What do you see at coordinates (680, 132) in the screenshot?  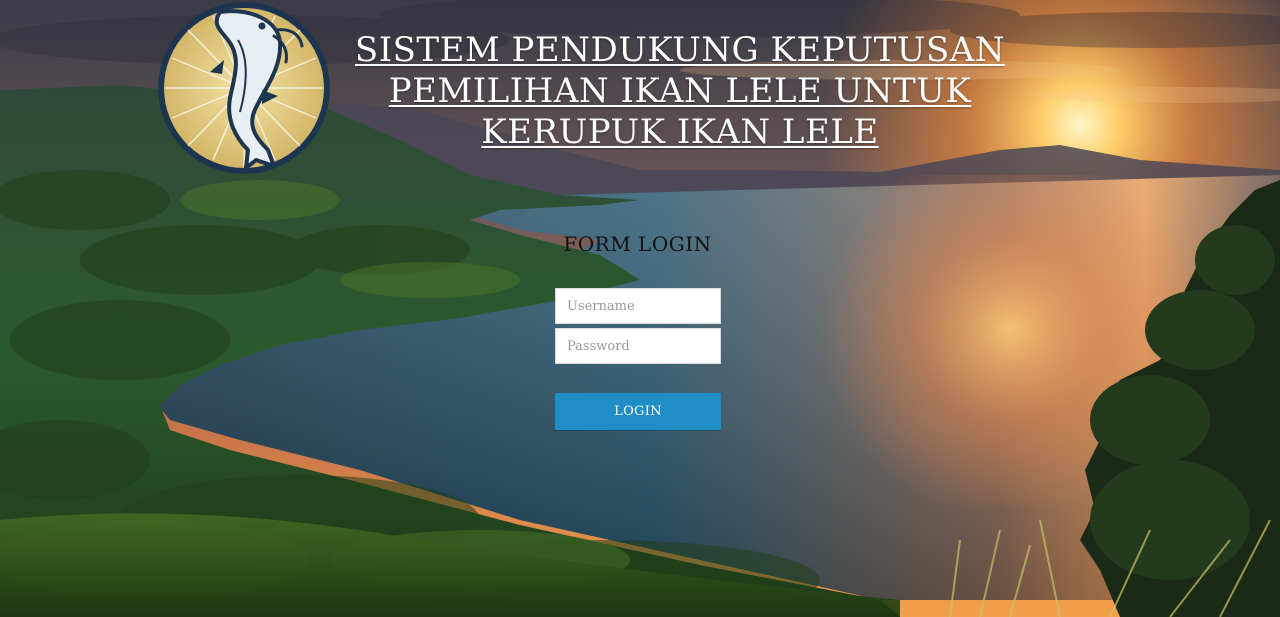 I see `app-title-line-3: KERUPUK IKAN LELE` at bounding box center [680, 132].